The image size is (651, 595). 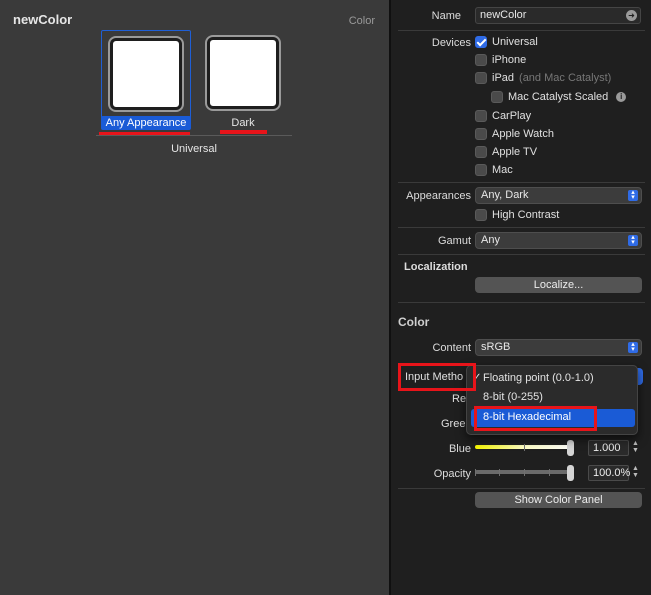 What do you see at coordinates (503, 78) in the screenshot?
I see `device-label: iPad` at bounding box center [503, 78].